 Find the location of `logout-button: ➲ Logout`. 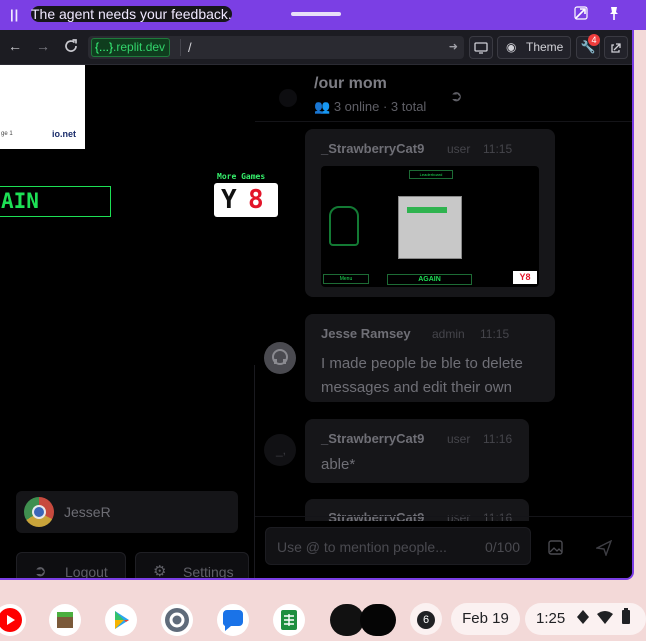

logout-button: ➲ Logout is located at coordinates (71, 566).